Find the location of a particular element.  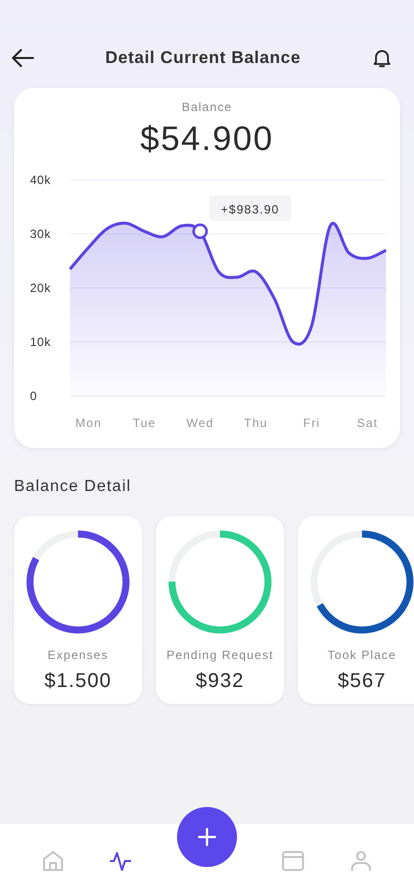

bell-icon is located at coordinates (382, 58).